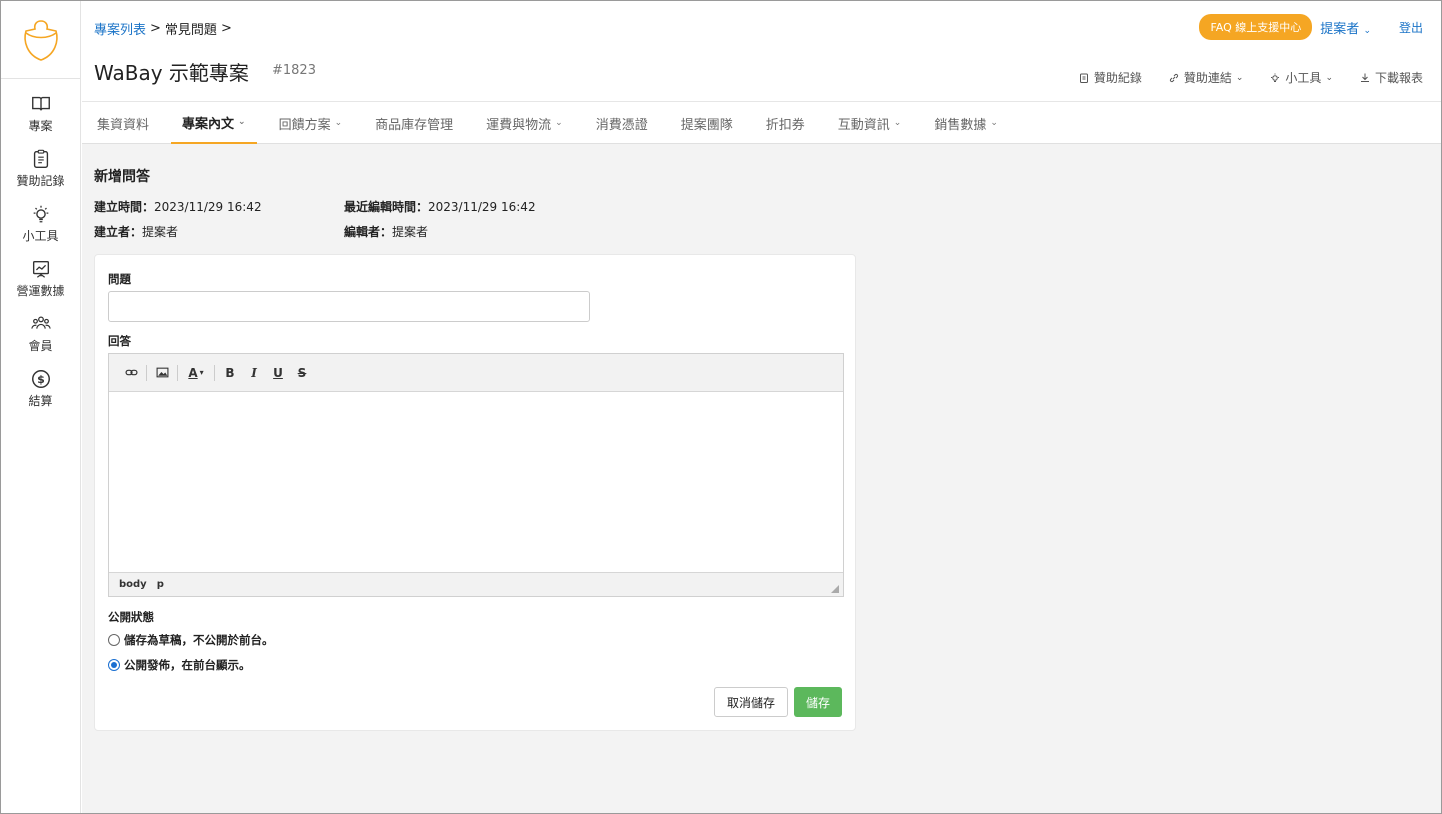 This screenshot has height=814, width=1442. What do you see at coordinates (302, 373) in the screenshot?
I see `strikethrough-icon: S` at bounding box center [302, 373].